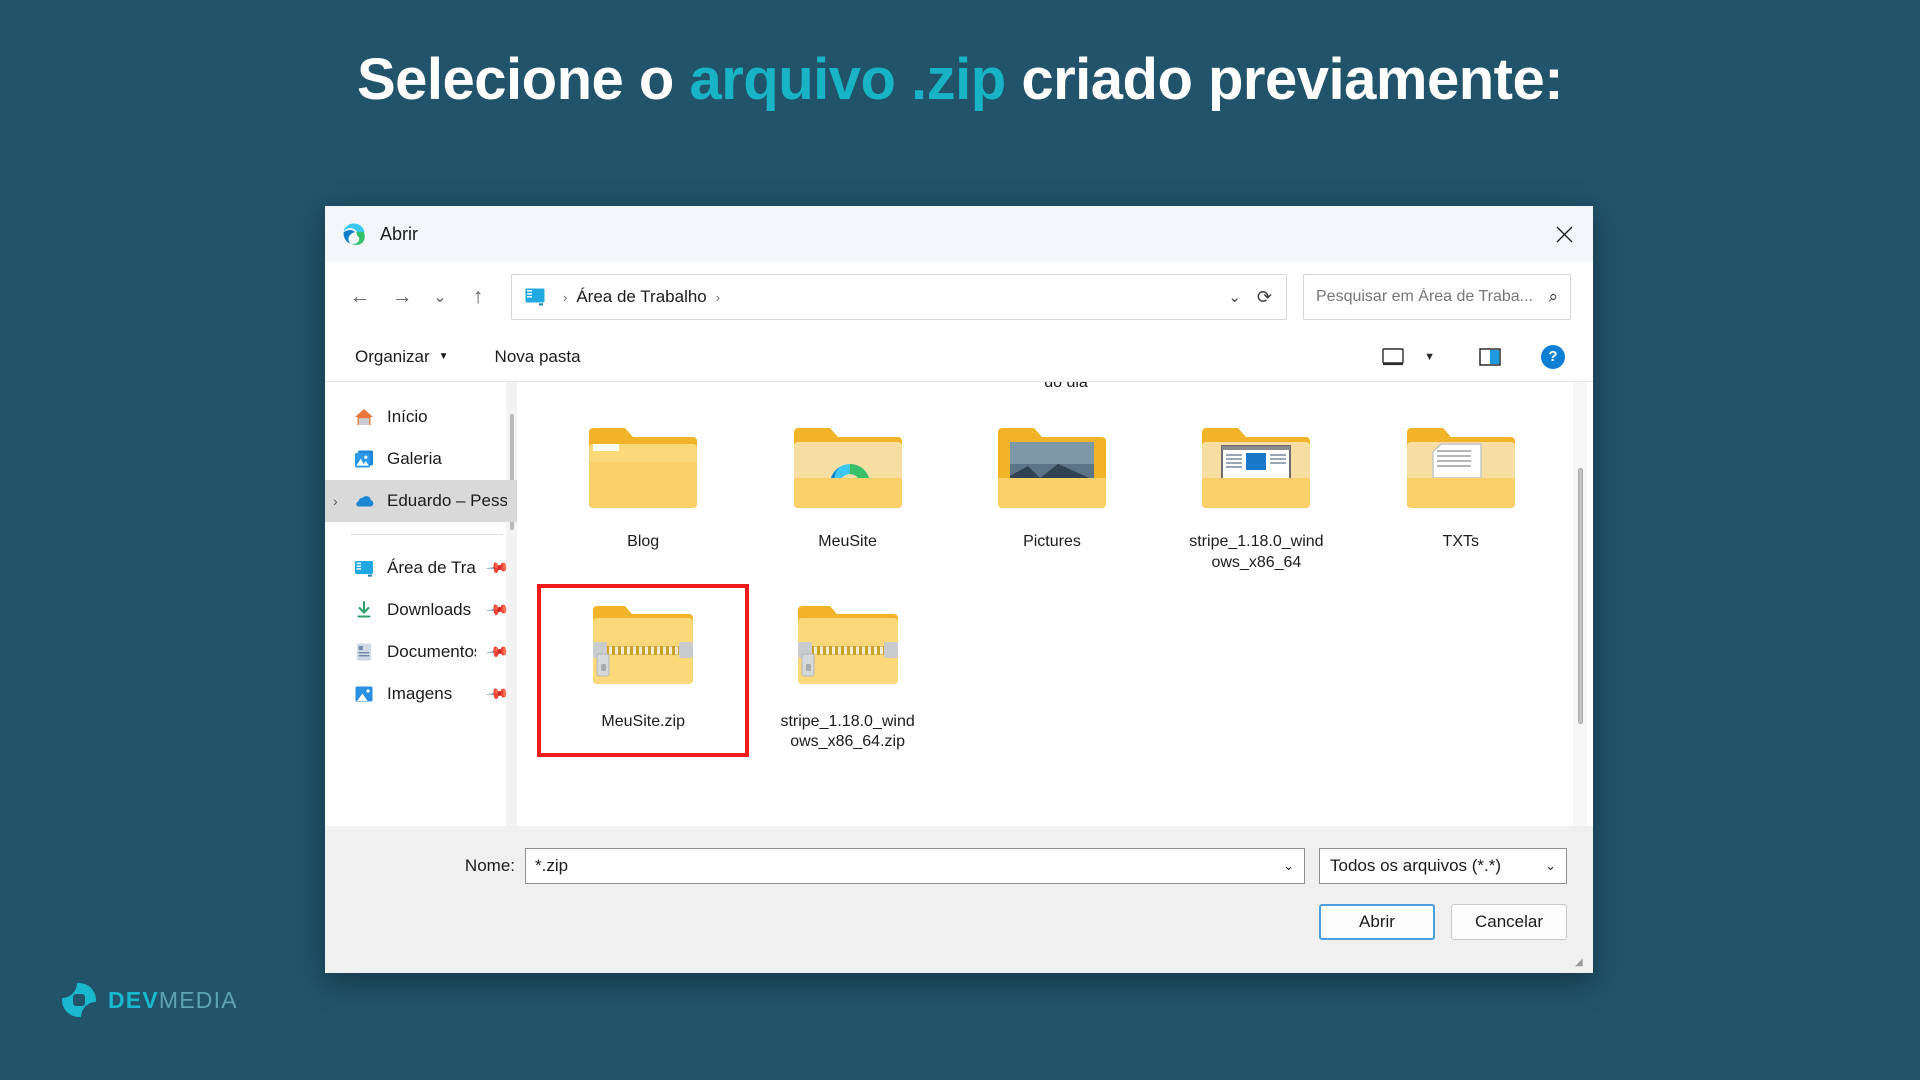  Describe the element at coordinates (399, 233) in the screenshot. I see `dialog-title: Abrir` at that location.